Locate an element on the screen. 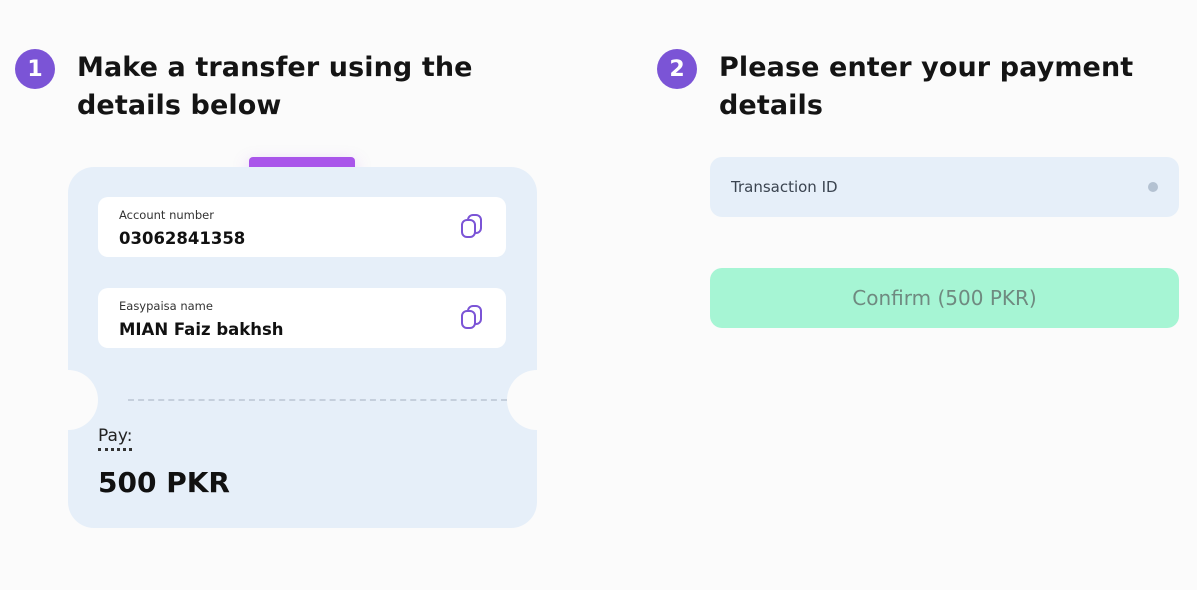 The height and width of the screenshot is (590, 1197). step-1-title: Make a transfer using the details below is located at coordinates (275, 86).